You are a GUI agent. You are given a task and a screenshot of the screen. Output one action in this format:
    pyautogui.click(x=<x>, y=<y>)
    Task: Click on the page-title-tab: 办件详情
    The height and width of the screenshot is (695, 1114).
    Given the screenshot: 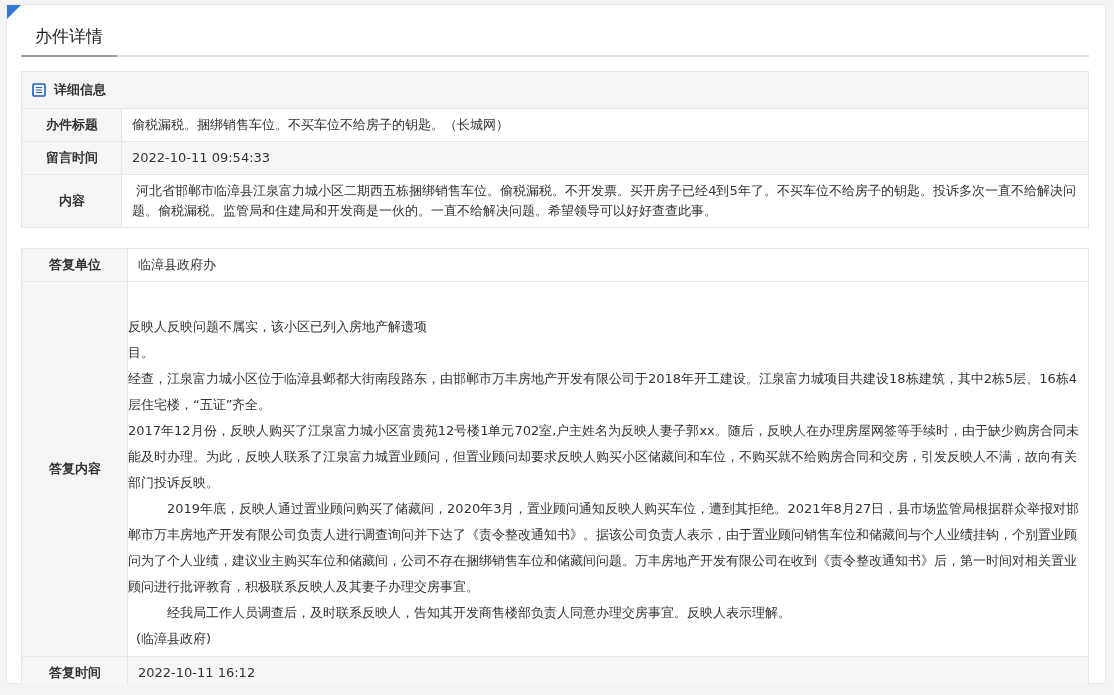 What is the action you would take?
    pyautogui.click(x=69, y=38)
    